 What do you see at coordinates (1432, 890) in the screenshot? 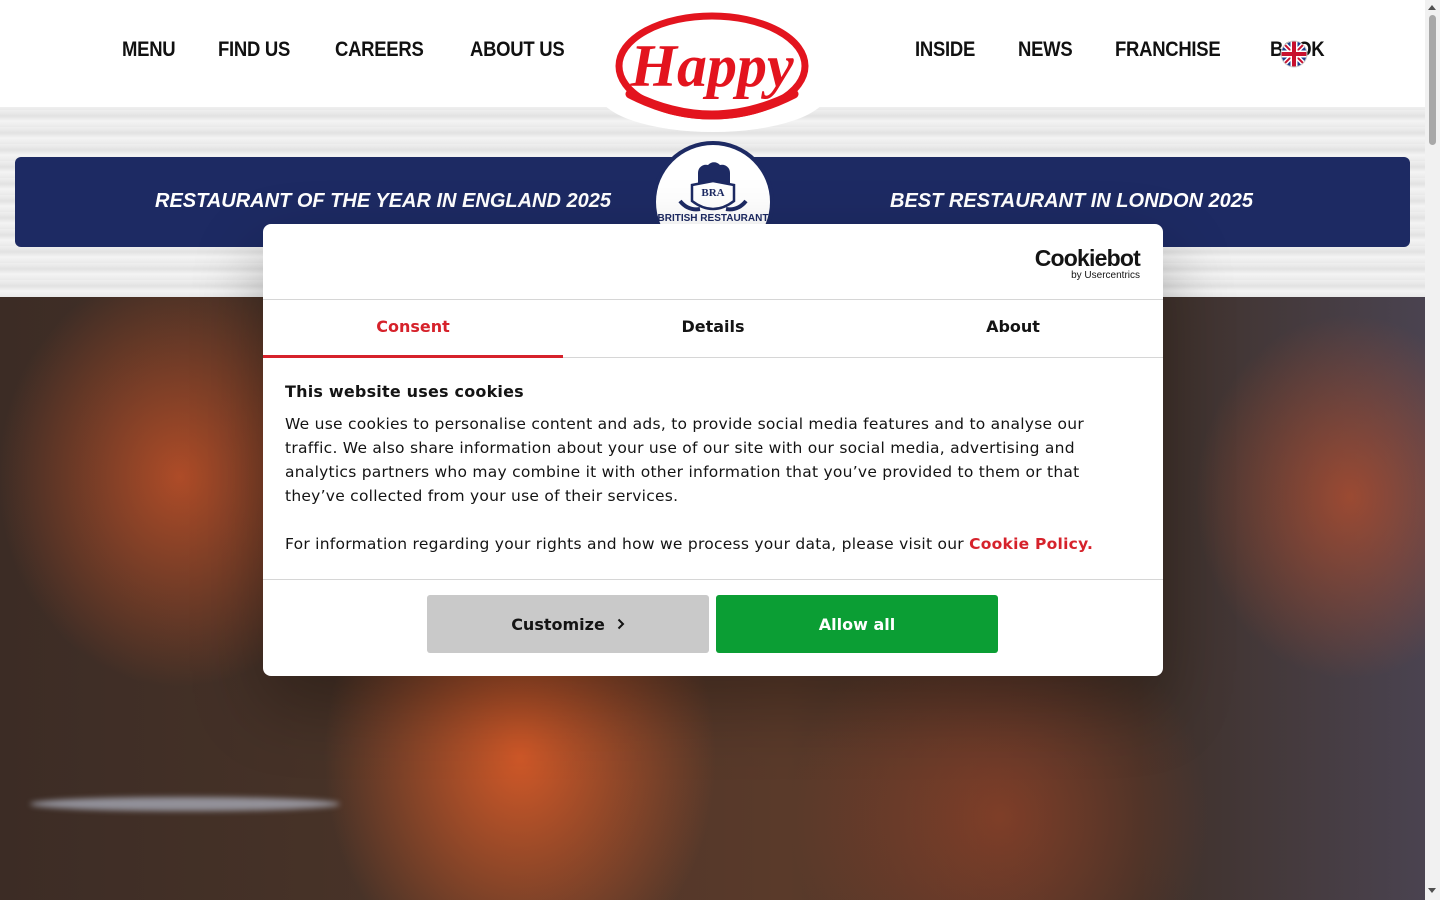
I see `scroll-down-icon` at bounding box center [1432, 890].